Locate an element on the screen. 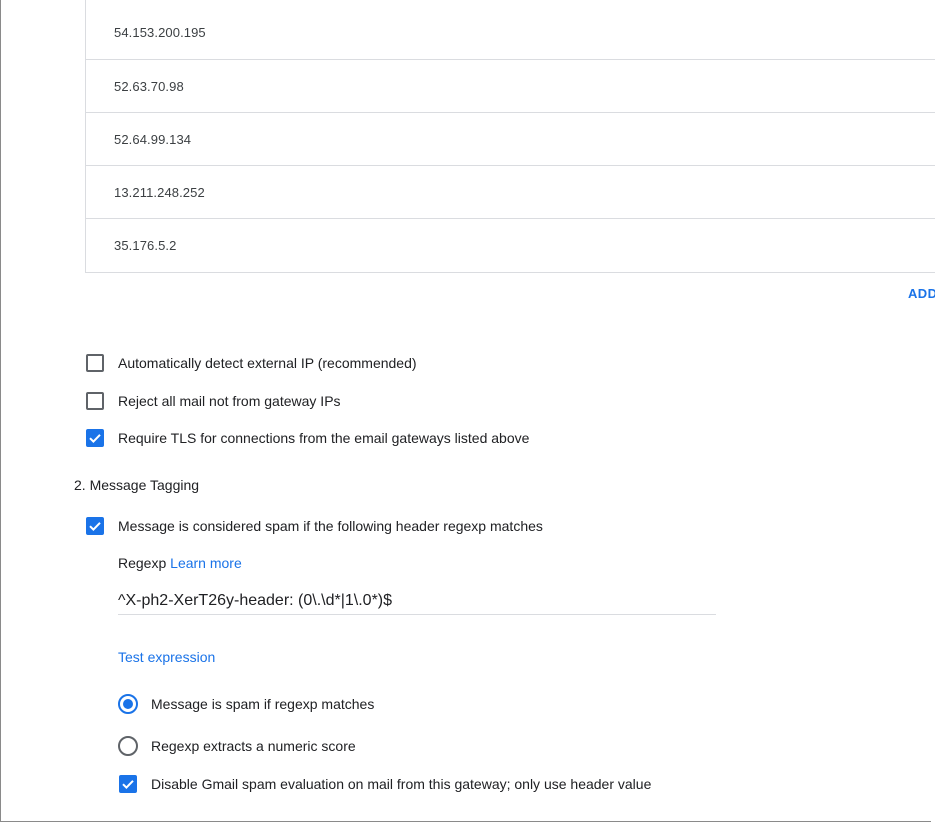 Image resolution: width=935 pixels, height=824 pixels. add-ip-button: ADD is located at coordinates (921, 293).